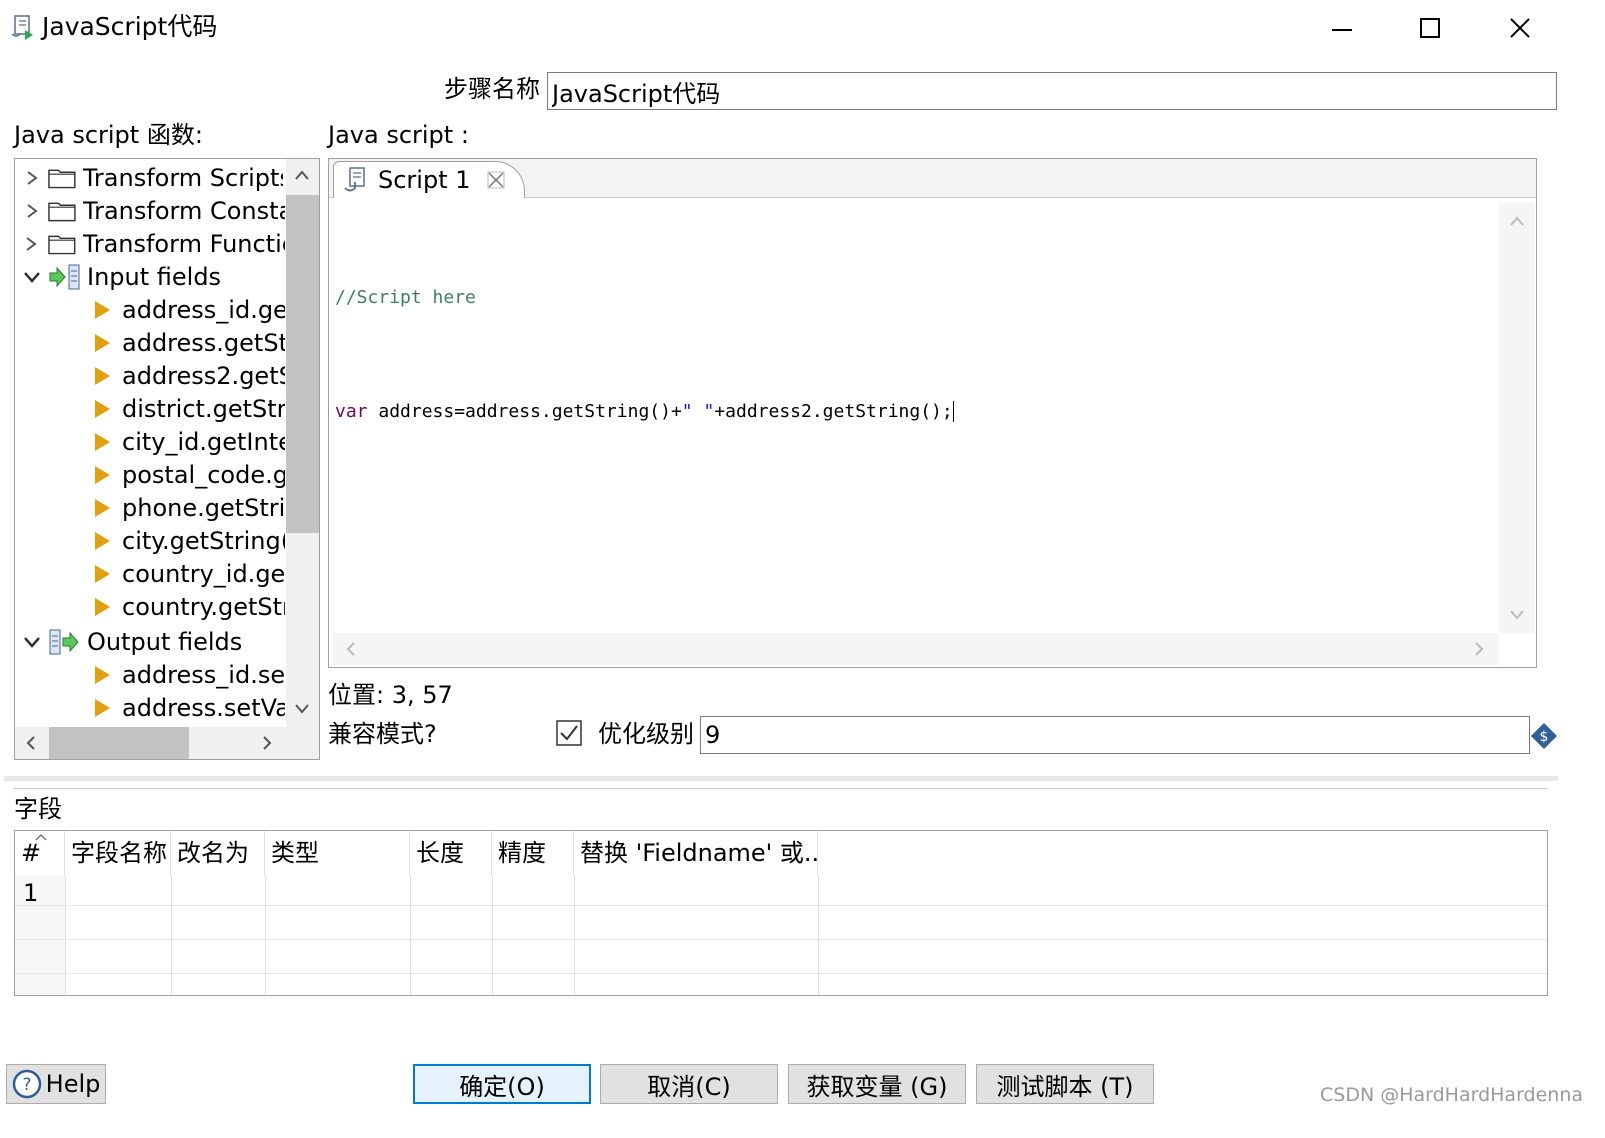 The width and height of the screenshot is (1605, 1138). Describe the element at coordinates (1517, 418) in the screenshot. I see `editor-vertical-scrollbar` at that location.